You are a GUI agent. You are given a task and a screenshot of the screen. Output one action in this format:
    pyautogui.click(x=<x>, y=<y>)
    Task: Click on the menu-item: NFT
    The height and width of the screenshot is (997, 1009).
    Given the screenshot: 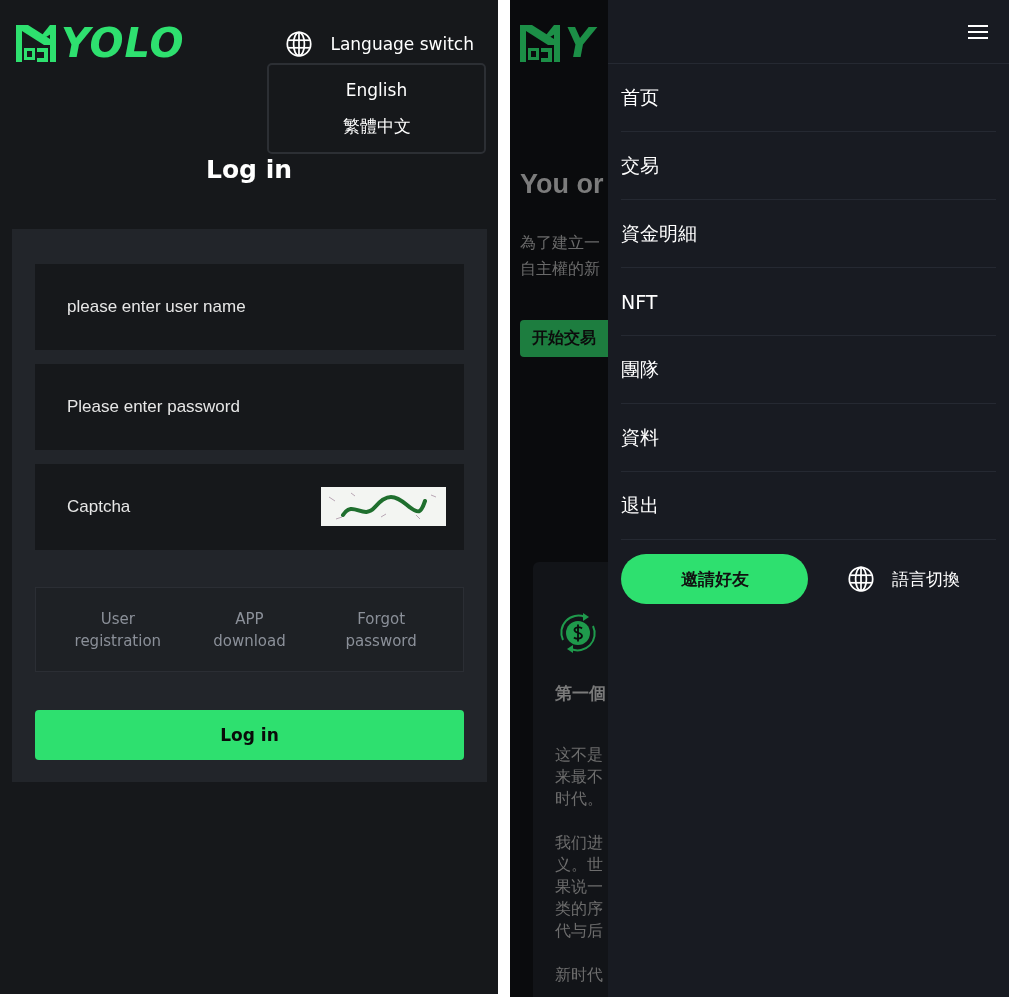 What is the action you would take?
    pyautogui.click(x=808, y=302)
    